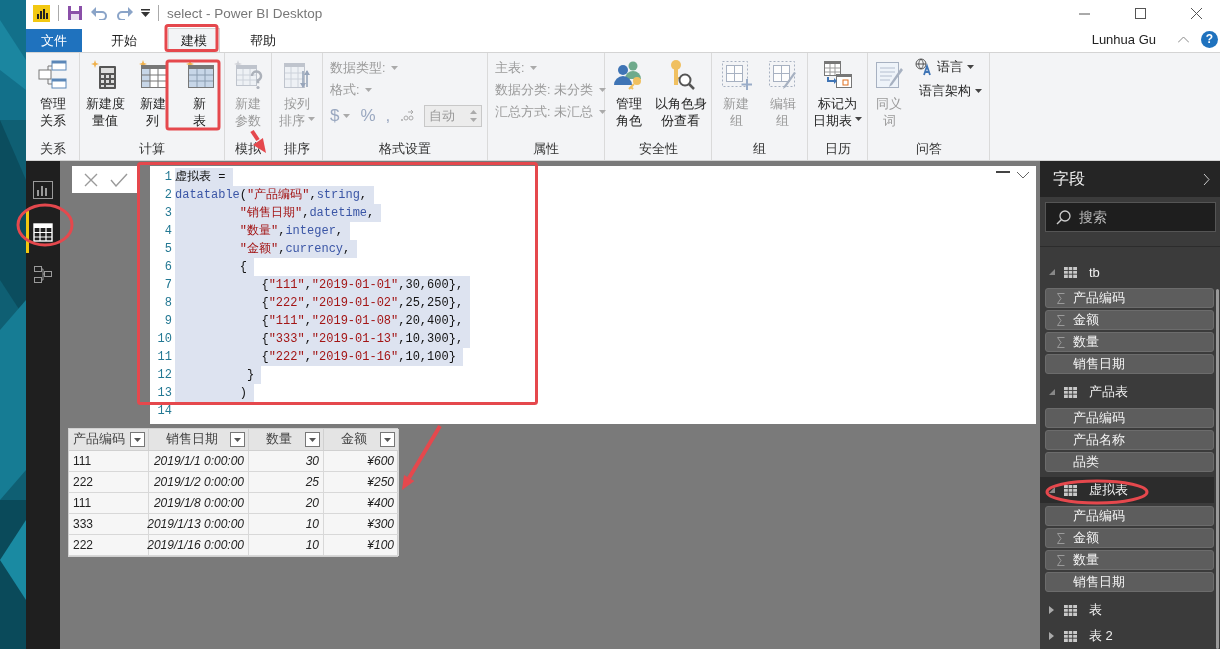 This screenshot has height=649, width=1220. Describe the element at coordinates (167, 267) in the screenshot. I see `line-number: 6` at that location.